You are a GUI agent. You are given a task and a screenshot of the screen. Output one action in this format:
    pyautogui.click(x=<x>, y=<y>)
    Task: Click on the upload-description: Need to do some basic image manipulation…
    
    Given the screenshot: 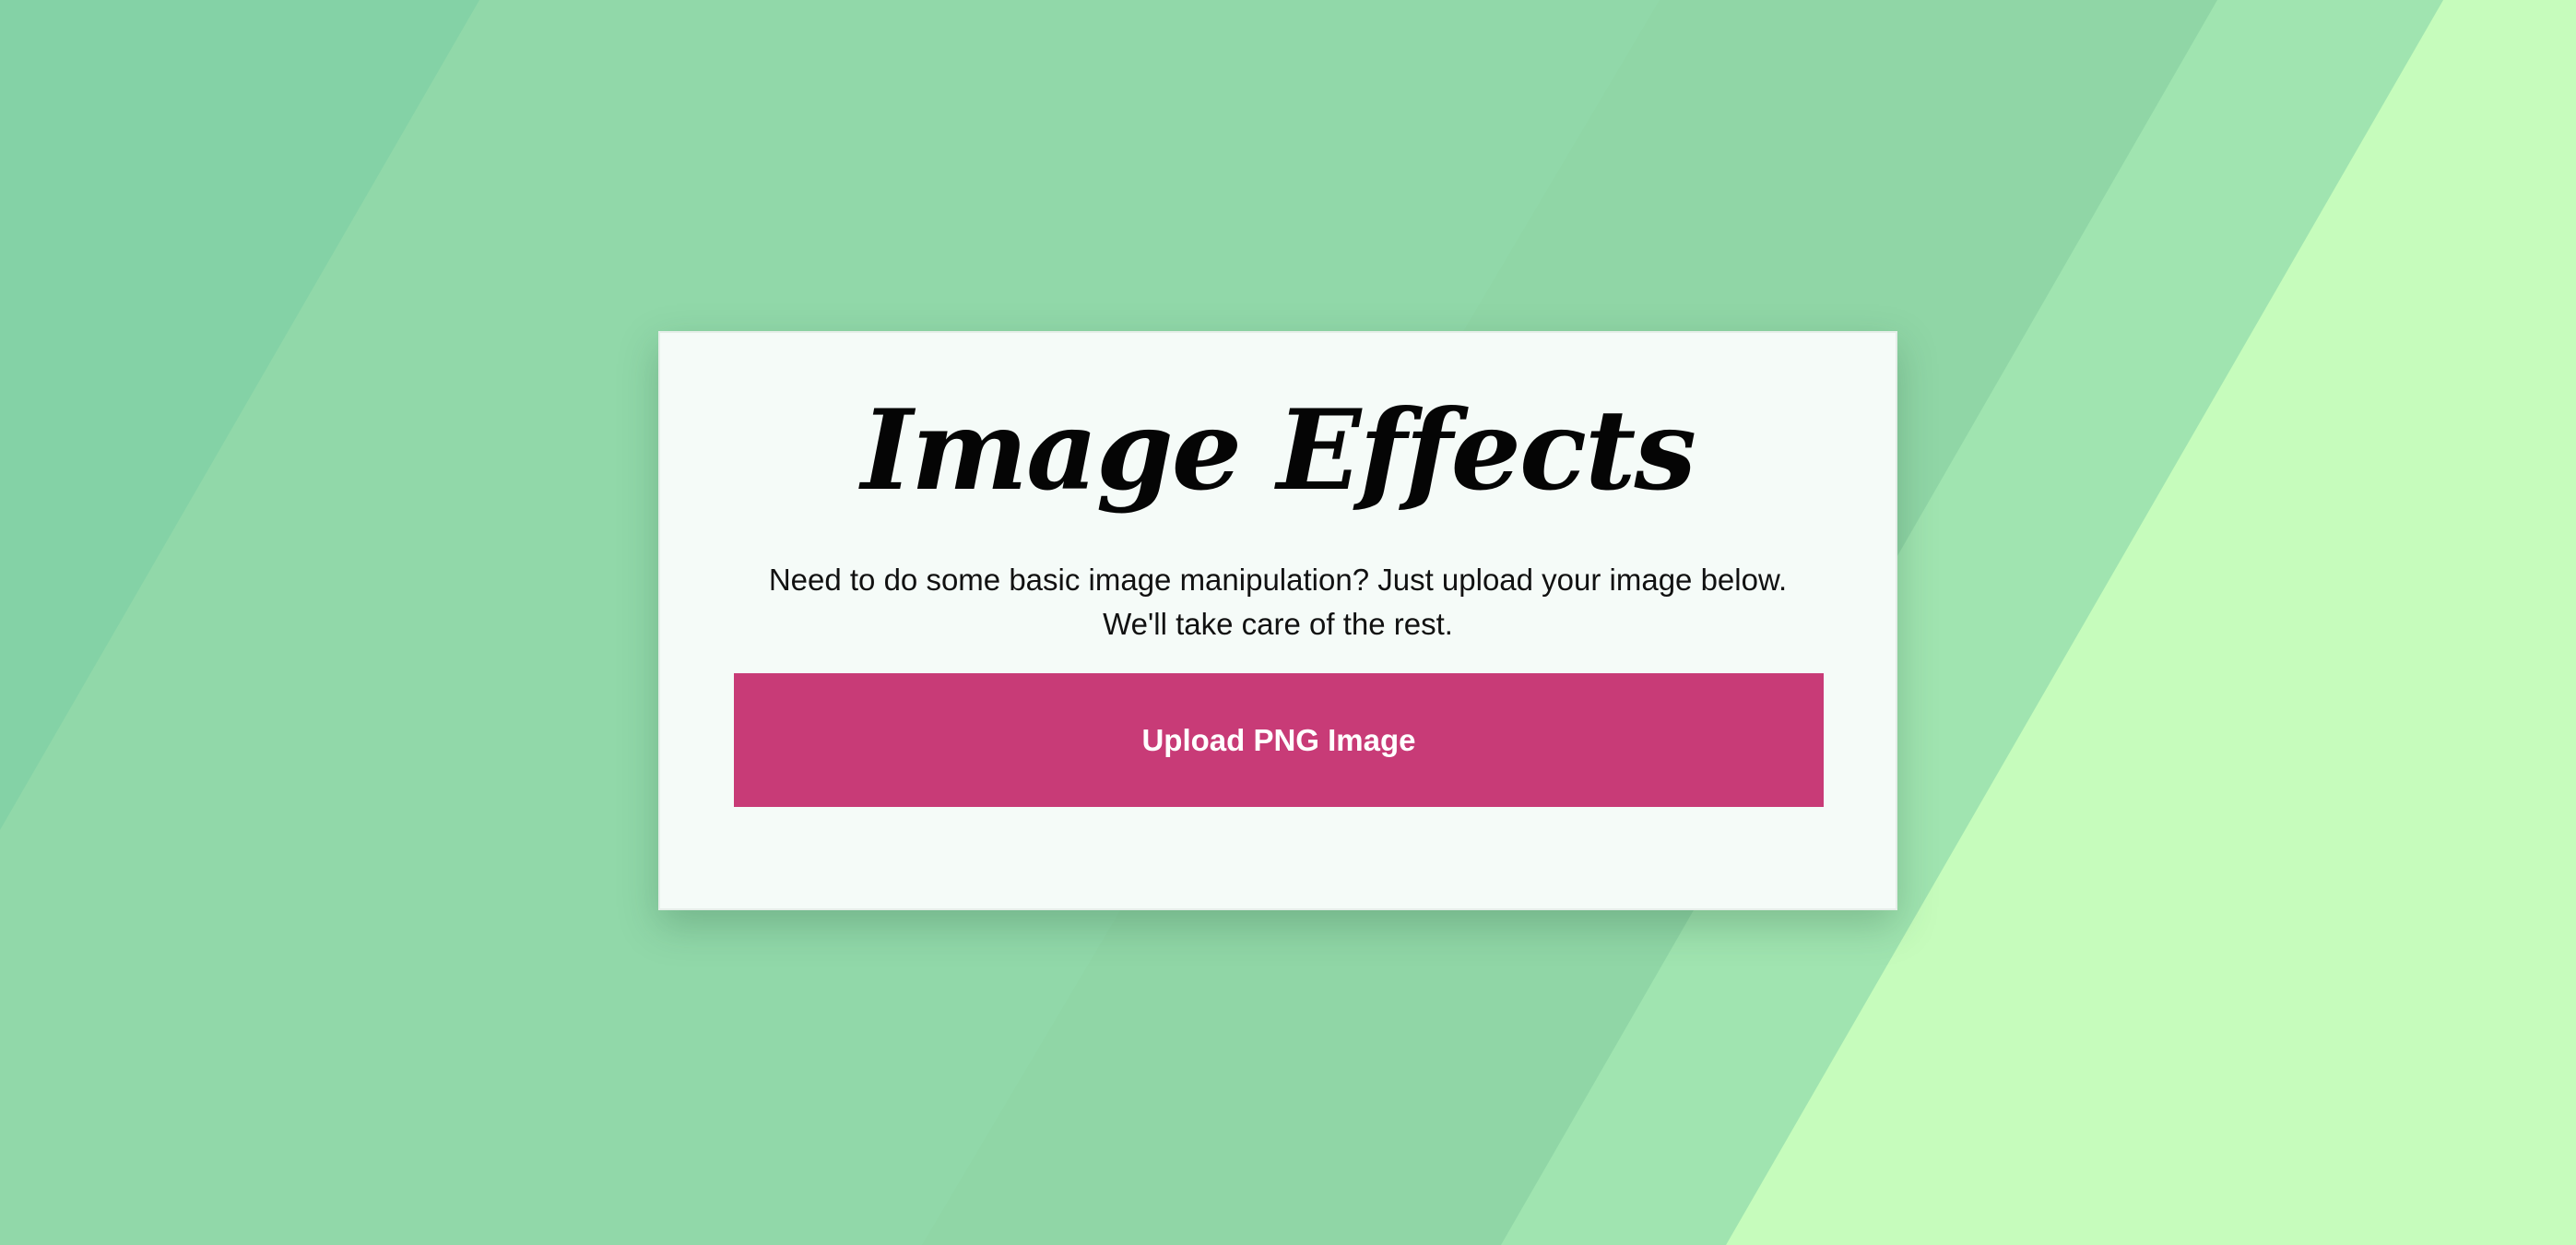 What is the action you would take?
    pyautogui.click(x=1278, y=602)
    